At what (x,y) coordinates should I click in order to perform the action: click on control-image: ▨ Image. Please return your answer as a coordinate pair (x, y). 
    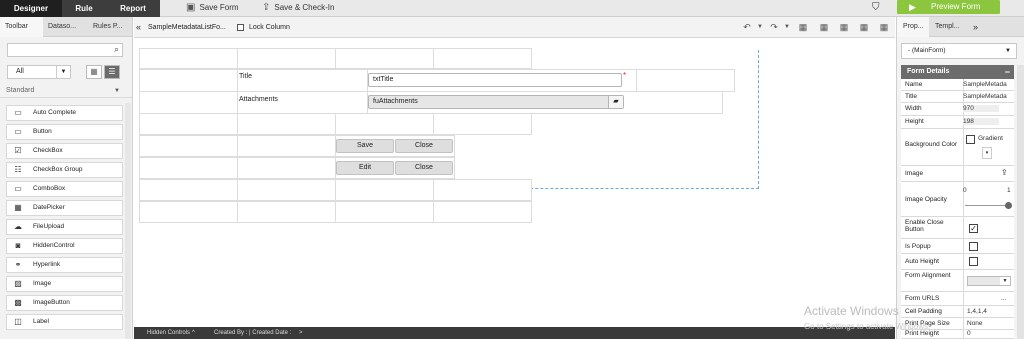
    Looking at the image, I should click on (64, 284).